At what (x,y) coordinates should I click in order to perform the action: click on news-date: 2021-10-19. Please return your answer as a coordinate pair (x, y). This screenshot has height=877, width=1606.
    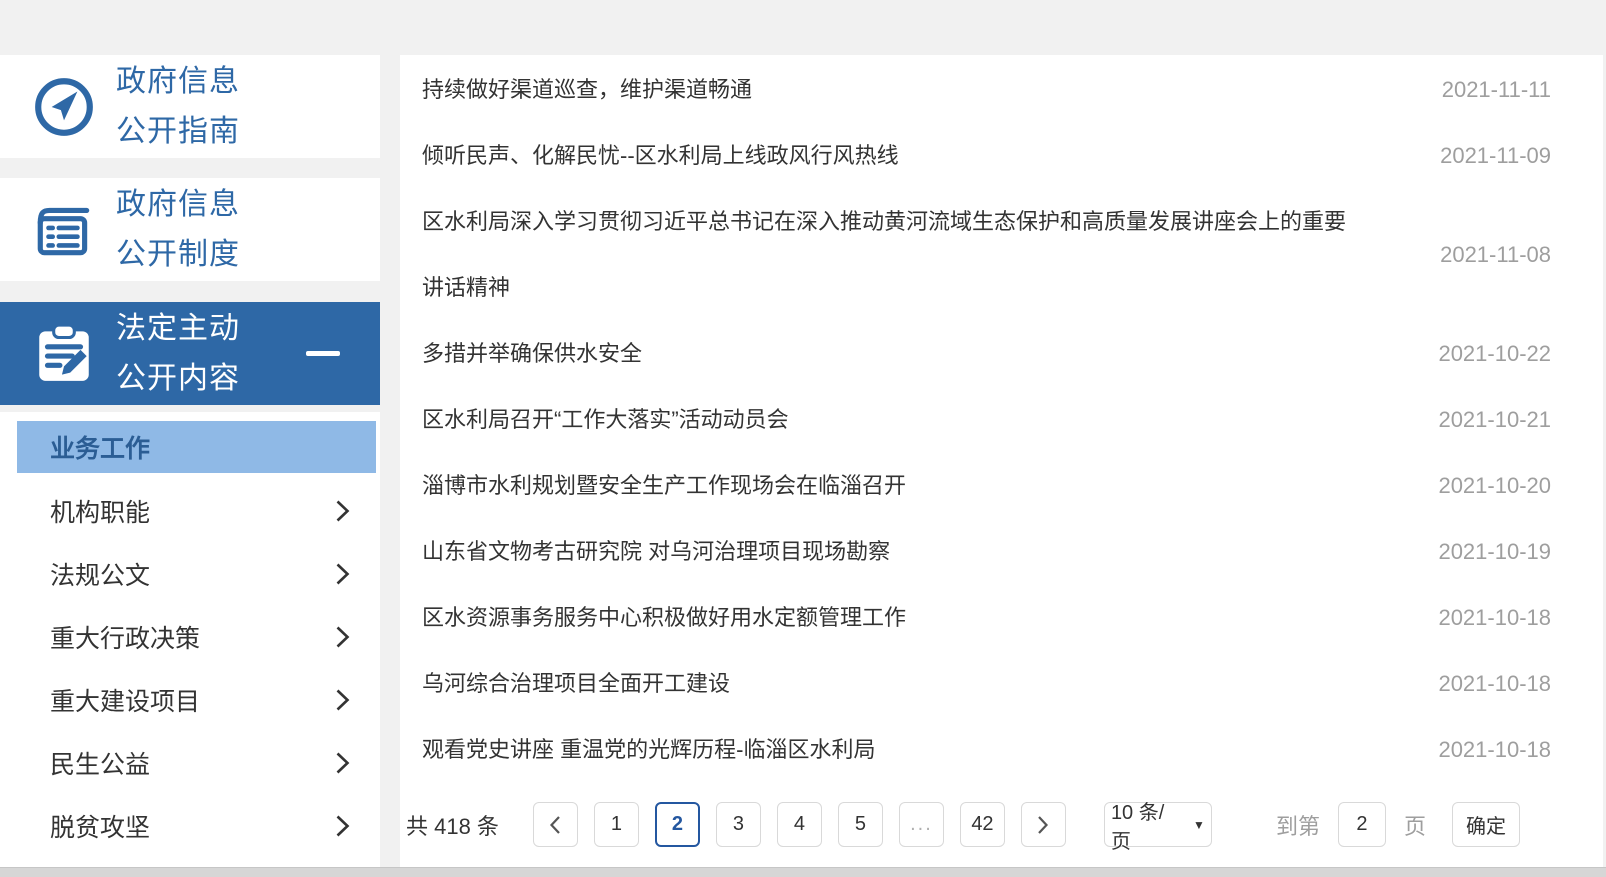
    Looking at the image, I should click on (1494, 551).